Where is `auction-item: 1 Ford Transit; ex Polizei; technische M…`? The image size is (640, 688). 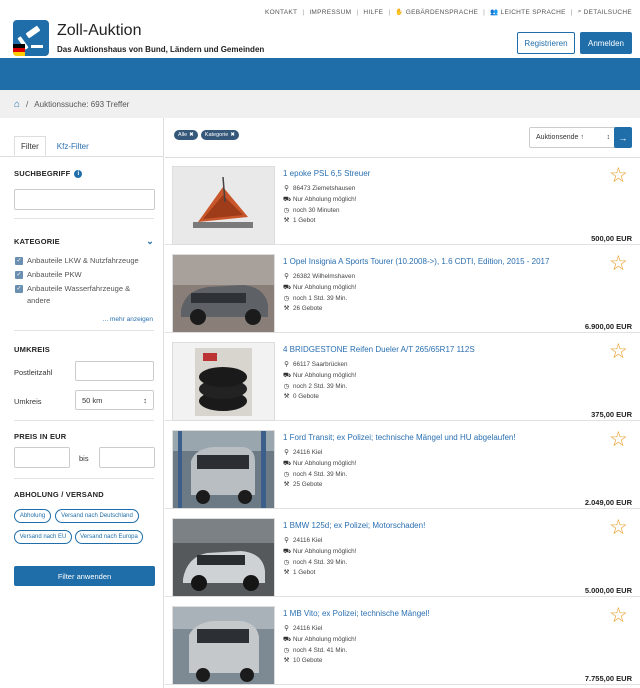
auction-item: 1 Ford Transit; ex Polizei; technische M… is located at coordinates (402, 465).